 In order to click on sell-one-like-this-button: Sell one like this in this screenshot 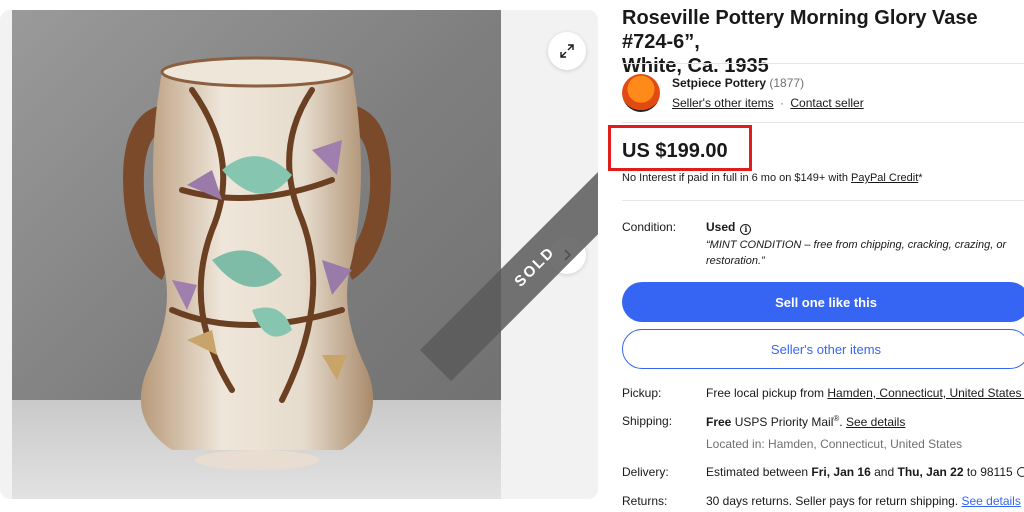, I will do `click(823, 302)`.